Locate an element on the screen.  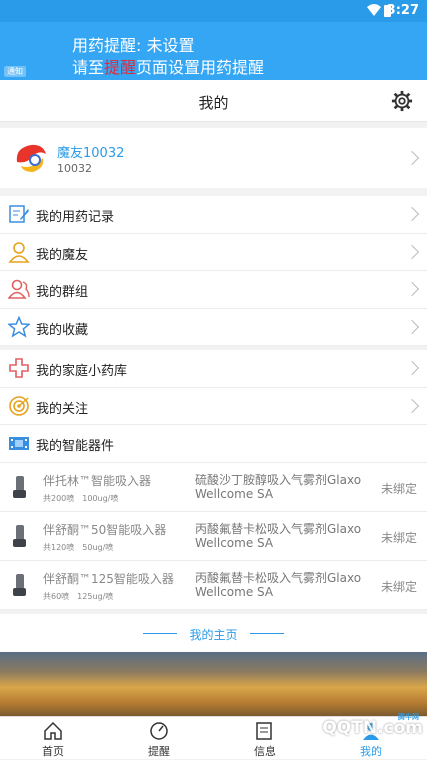
banner-line-1: 用药提醒: 未设置 is located at coordinates (133, 45).